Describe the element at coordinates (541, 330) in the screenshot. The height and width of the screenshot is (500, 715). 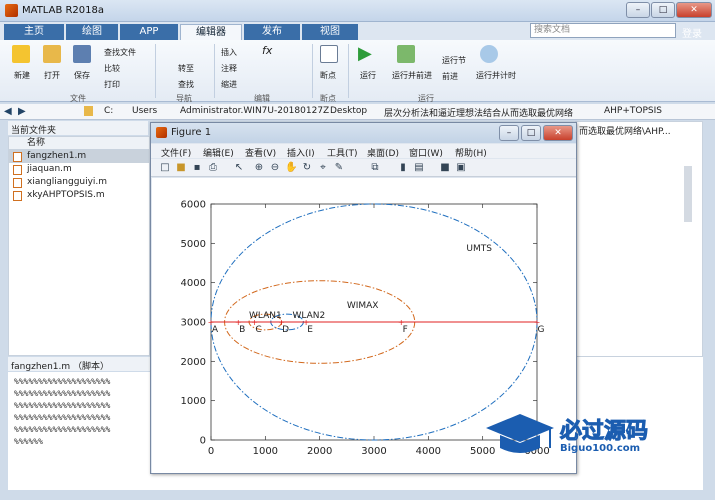
I see `point-label: G` at that location.